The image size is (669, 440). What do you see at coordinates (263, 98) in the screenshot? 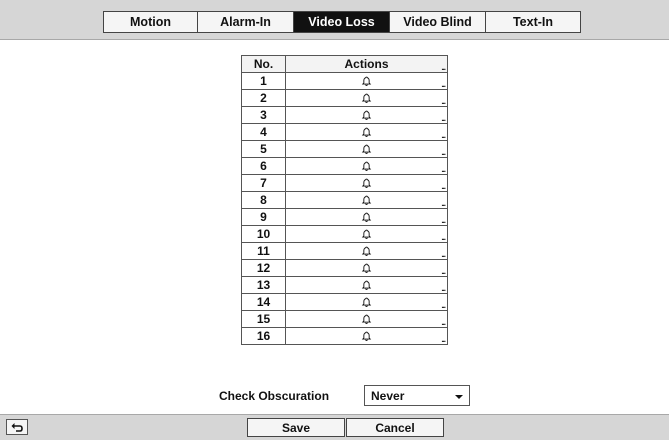
I see `row-number: 2` at bounding box center [263, 98].